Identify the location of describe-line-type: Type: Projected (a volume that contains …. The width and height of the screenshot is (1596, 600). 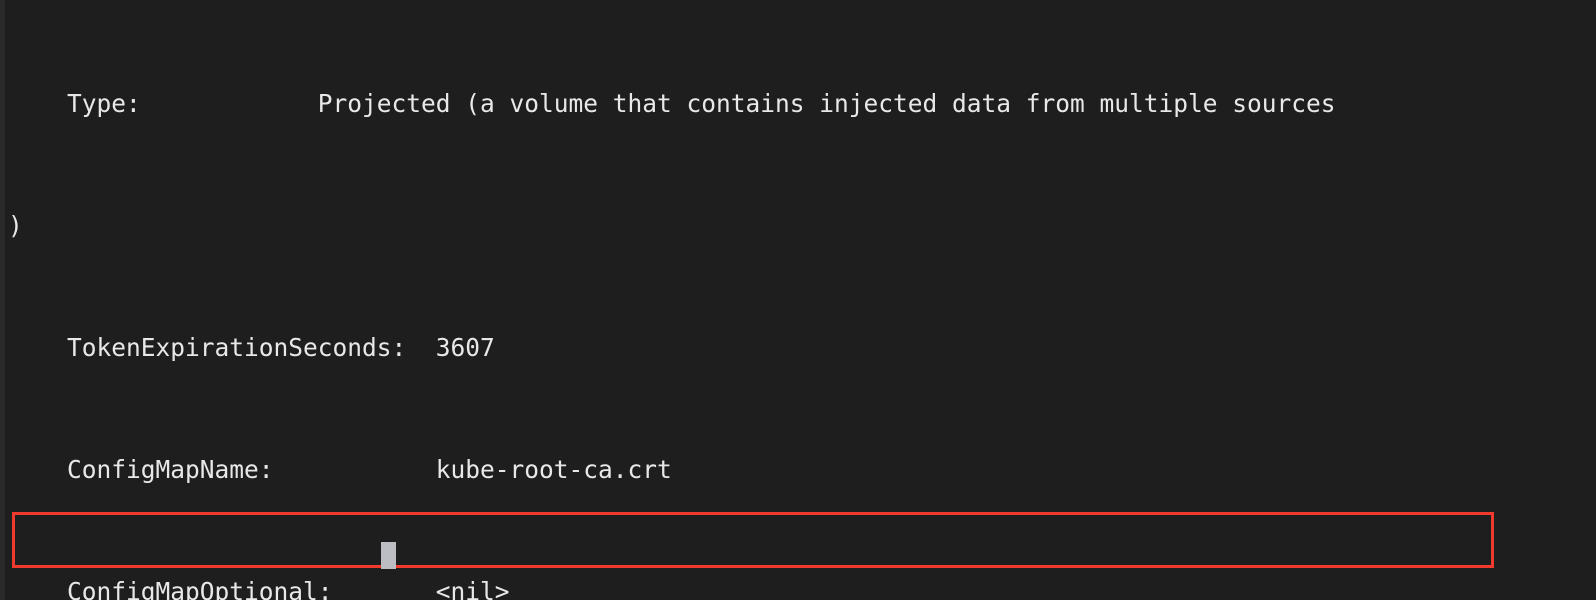
(745, 104).